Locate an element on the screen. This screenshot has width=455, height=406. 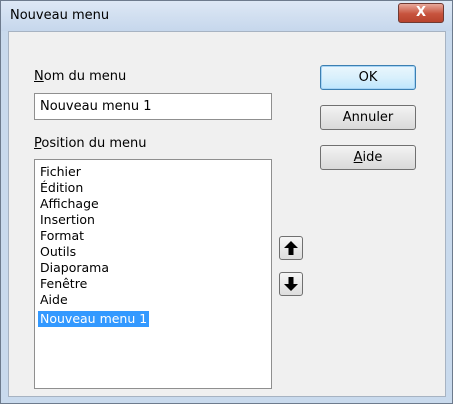
window-title: Nouveau menu is located at coordinates (60, 15).